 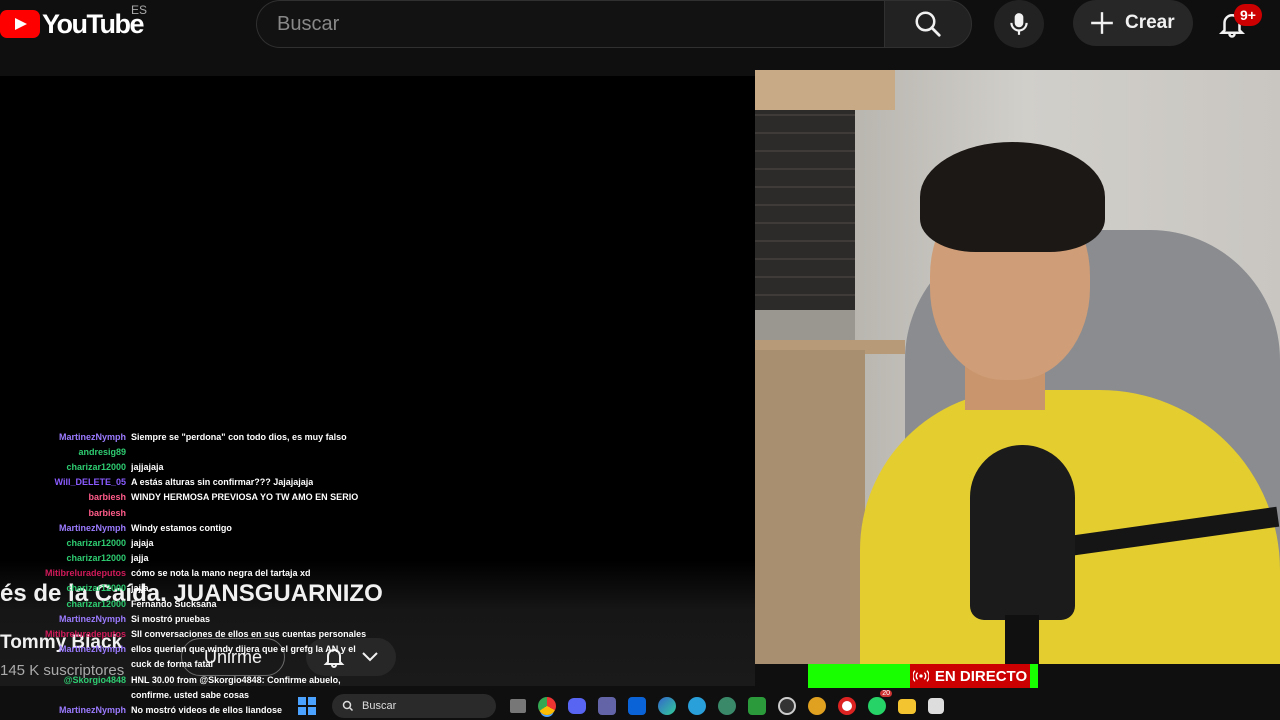 What do you see at coordinates (577, 706) in the screenshot?
I see `discord-icon` at bounding box center [577, 706].